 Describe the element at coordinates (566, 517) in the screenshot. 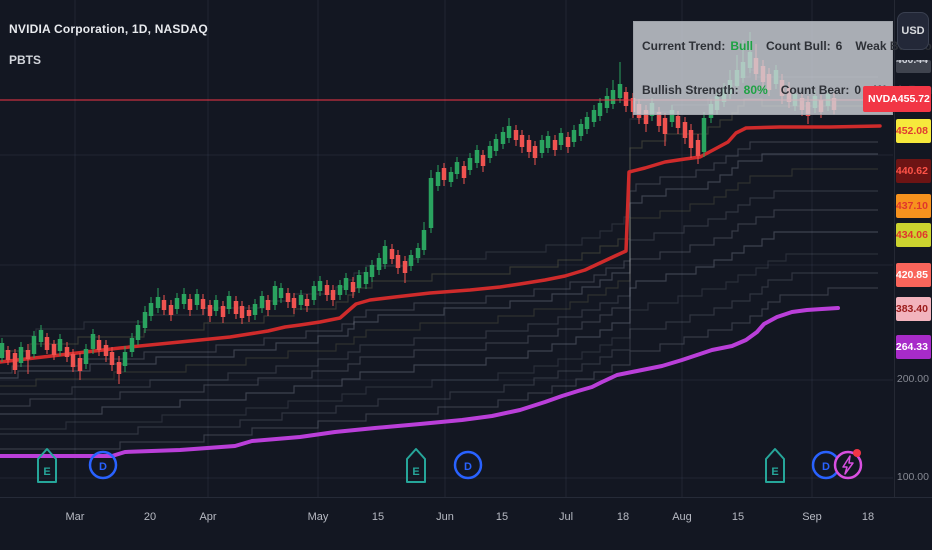

I see `time-axis-tick: Jul` at that location.